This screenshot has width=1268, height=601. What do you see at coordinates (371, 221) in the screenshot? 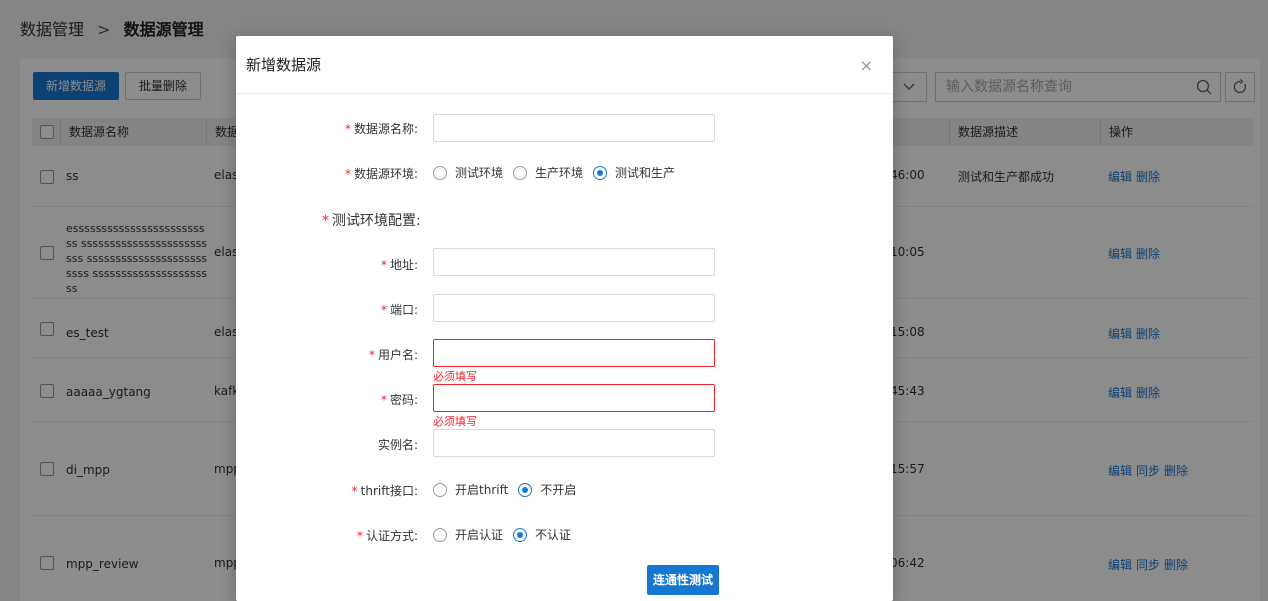
I see `test-env-section-title: * 测试环境配置:` at bounding box center [371, 221].